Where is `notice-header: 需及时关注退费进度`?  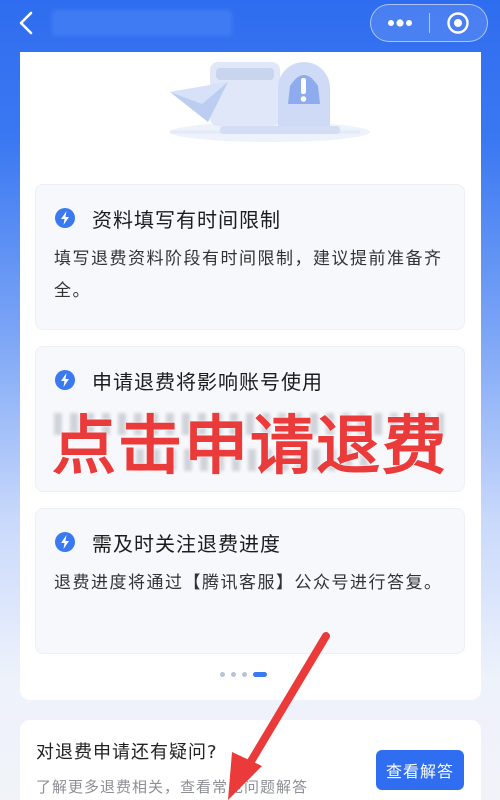 notice-header: 需及时关注退费进度 is located at coordinates (167, 542).